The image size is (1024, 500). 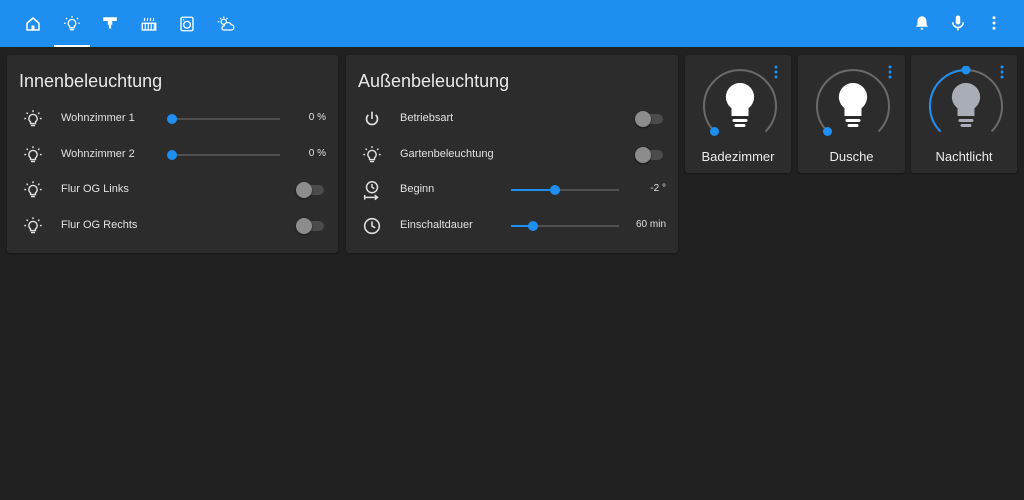 What do you see at coordinates (650, 224) in the screenshot?
I see `row-value: 60 min` at bounding box center [650, 224].